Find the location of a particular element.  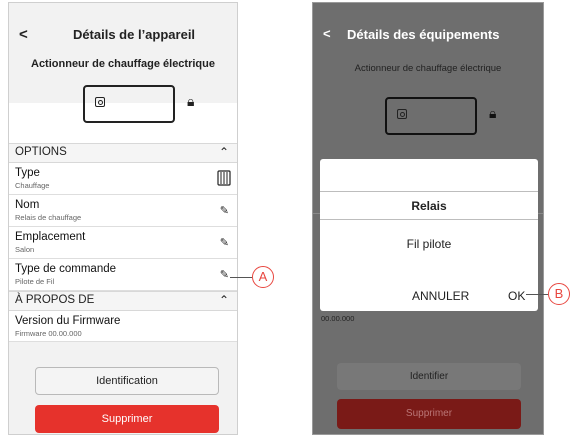

firmware-partial: 00.00.000 is located at coordinates (338, 318).